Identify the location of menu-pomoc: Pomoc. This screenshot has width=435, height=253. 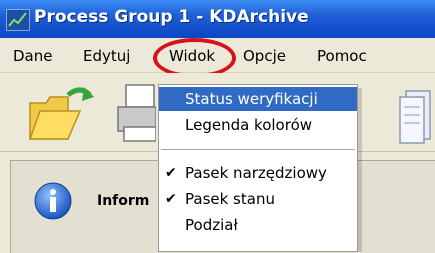
(342, 56).